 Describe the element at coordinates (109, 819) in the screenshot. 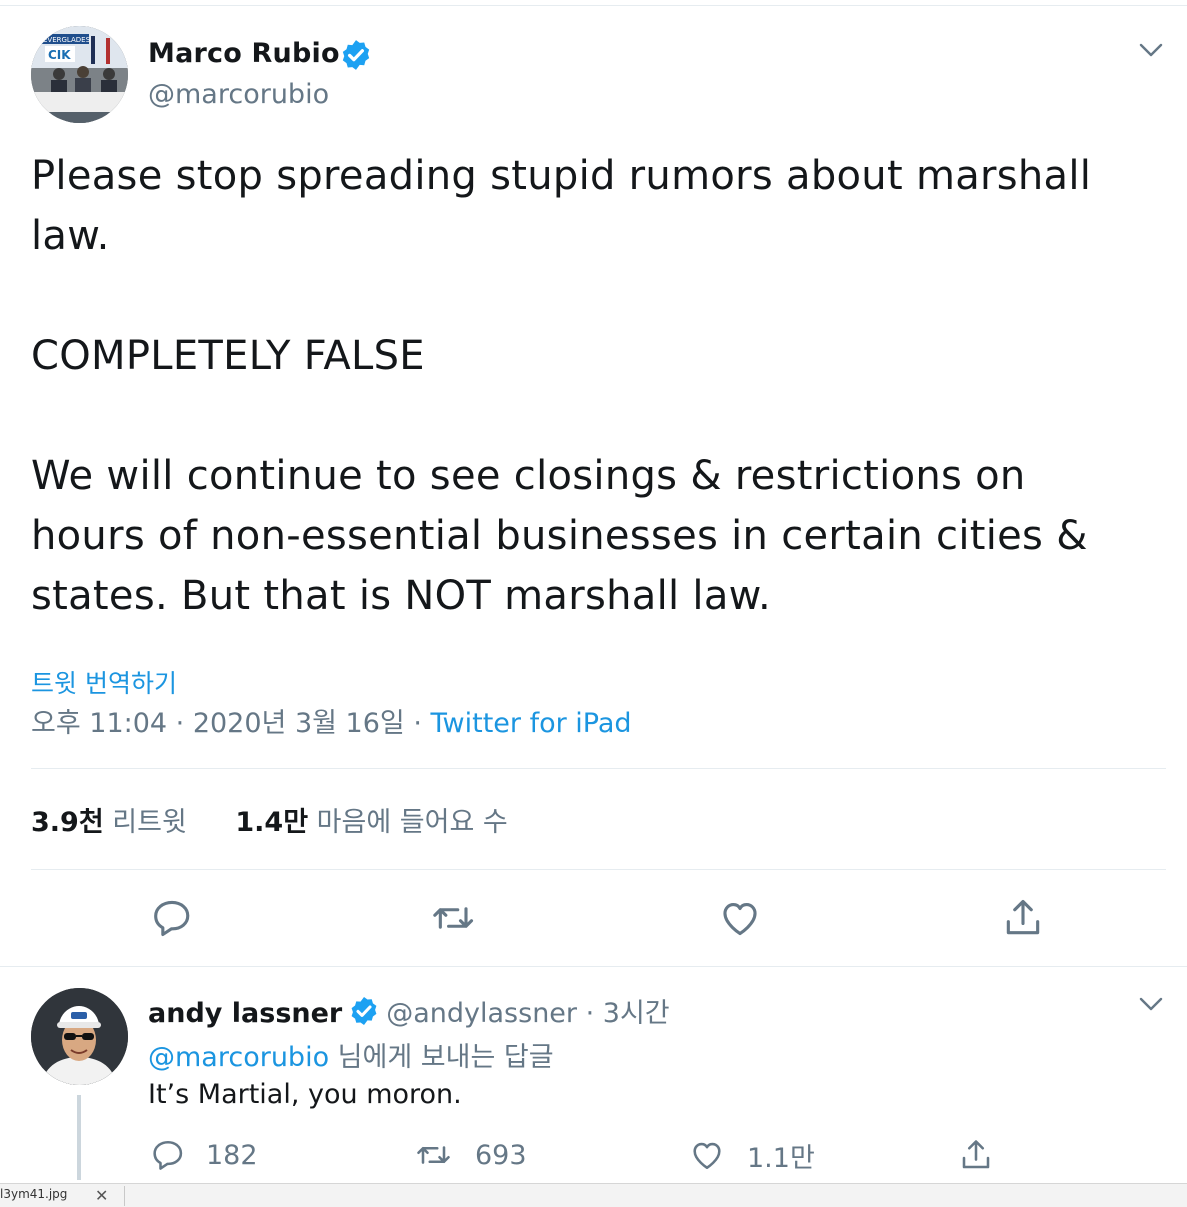

I see `retweets-stat: 3.9천 리트윗` at that location.